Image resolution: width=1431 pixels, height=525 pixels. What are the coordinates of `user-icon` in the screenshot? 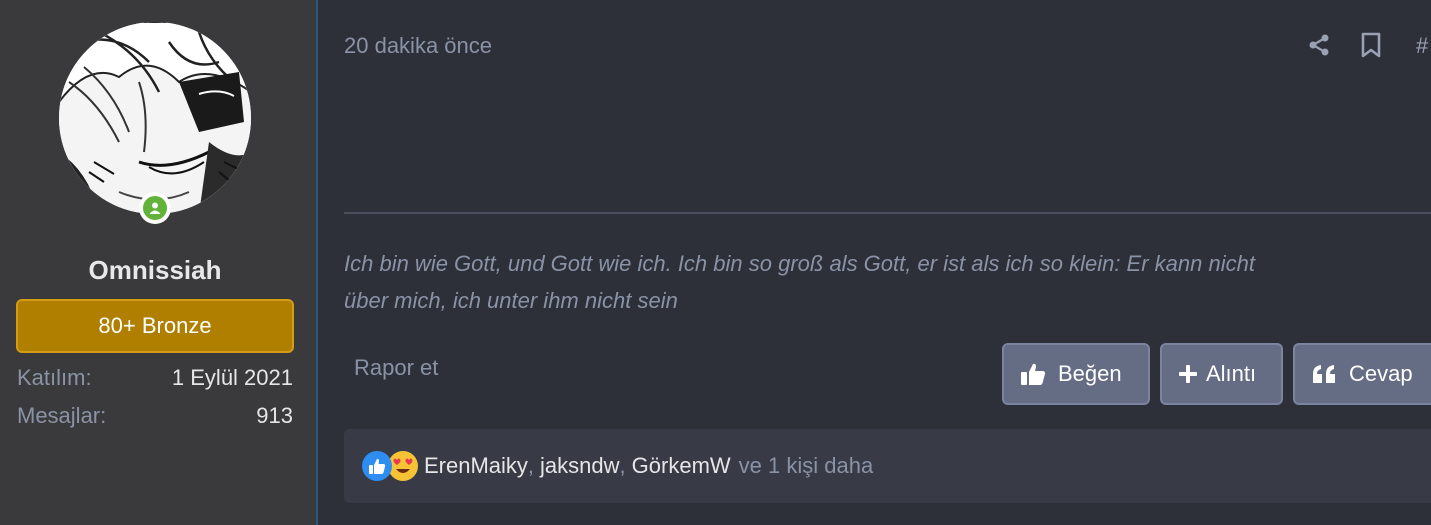 It's located at (155, 208).